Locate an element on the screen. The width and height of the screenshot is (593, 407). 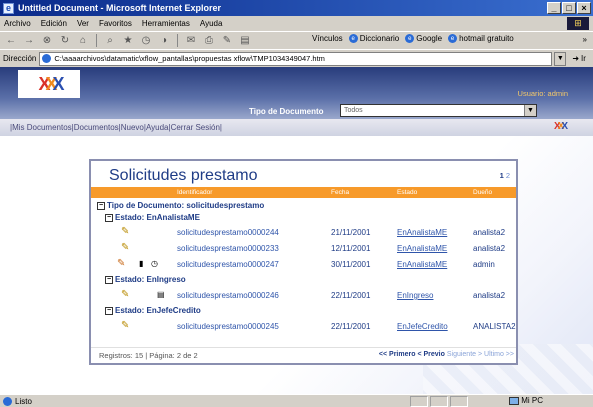
document-type-select: Todos ▼ is located at coordinates (438, 110).